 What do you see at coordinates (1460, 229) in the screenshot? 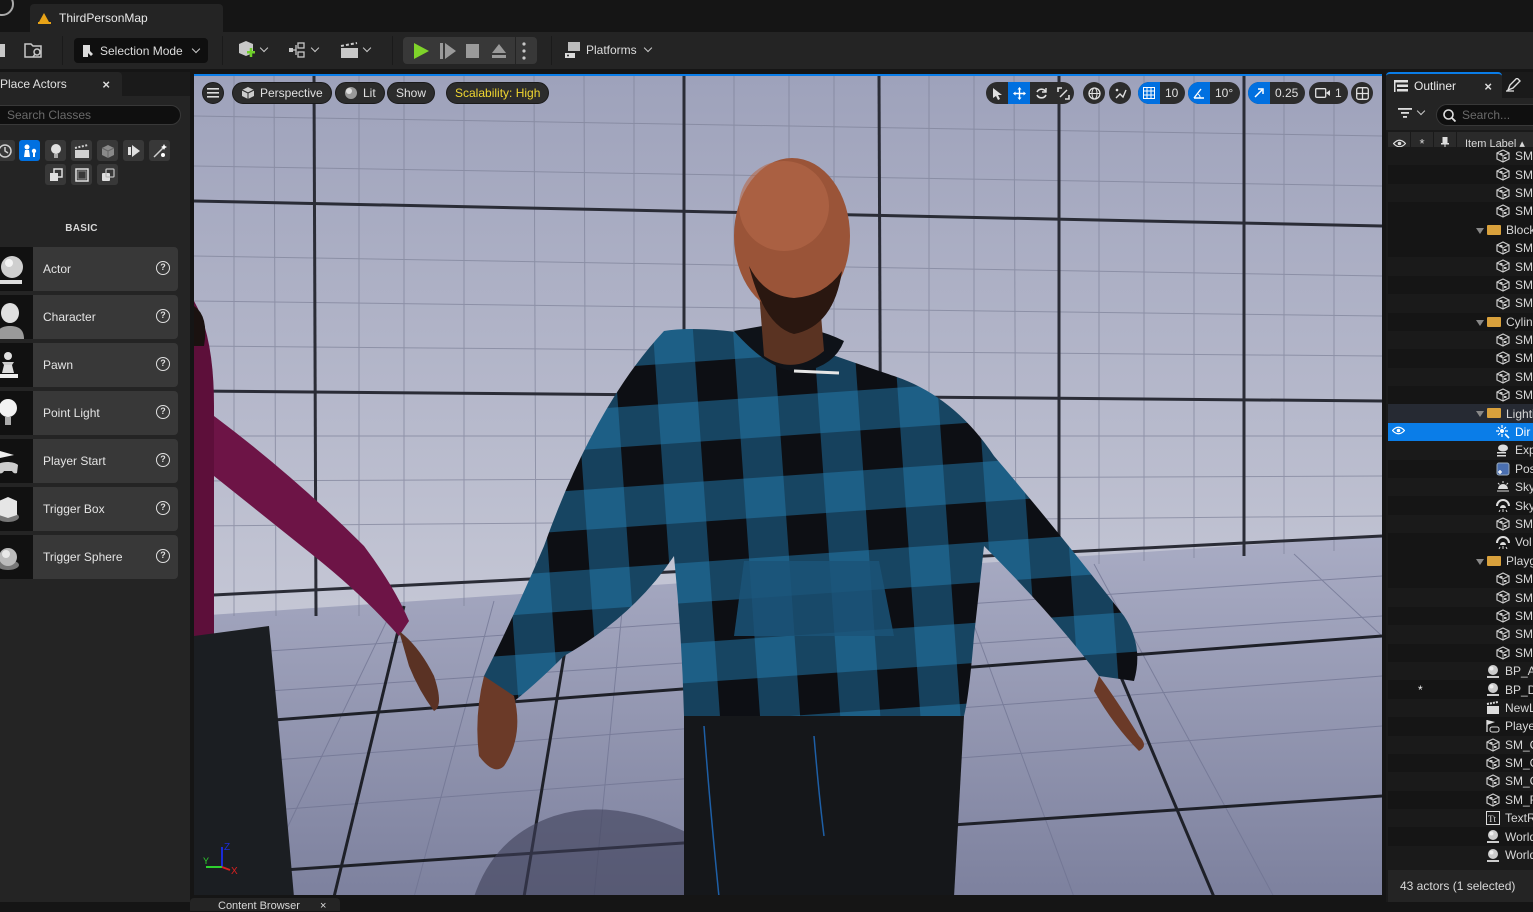
I see `outliner-folder-row: Block` at bounding box center [1460, 229].